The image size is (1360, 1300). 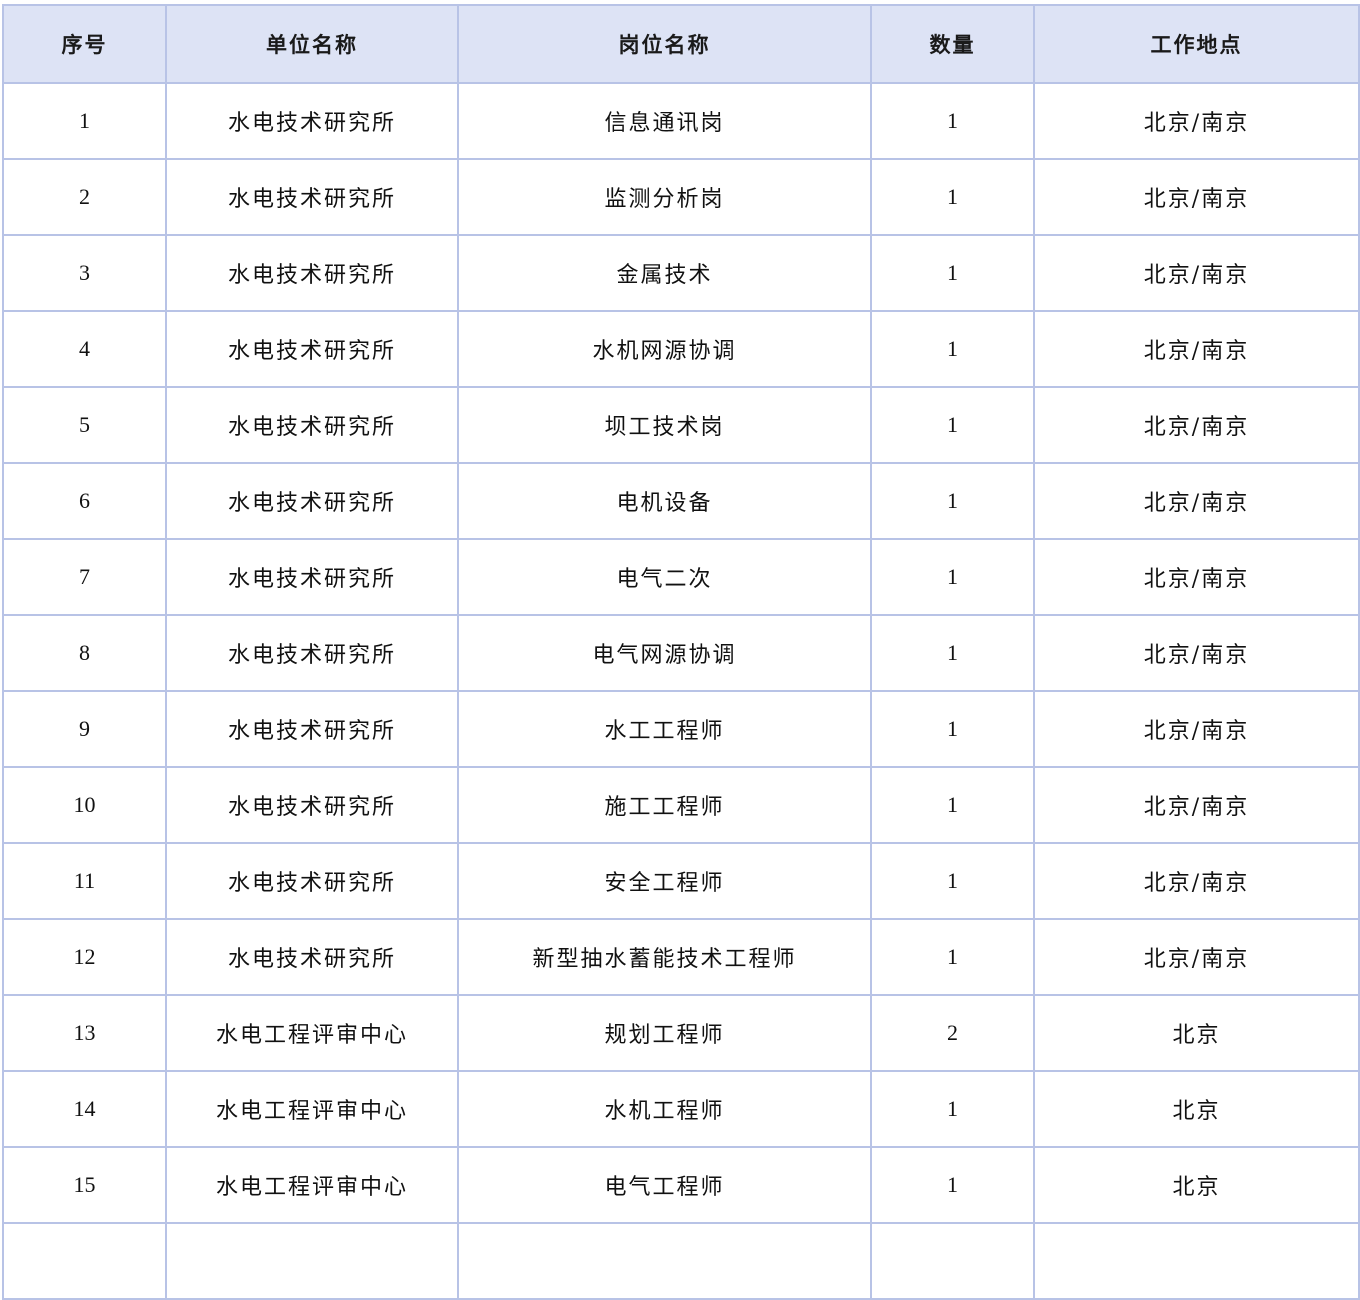 I want to click on cell-index: 2, so click(x=84, y=197).